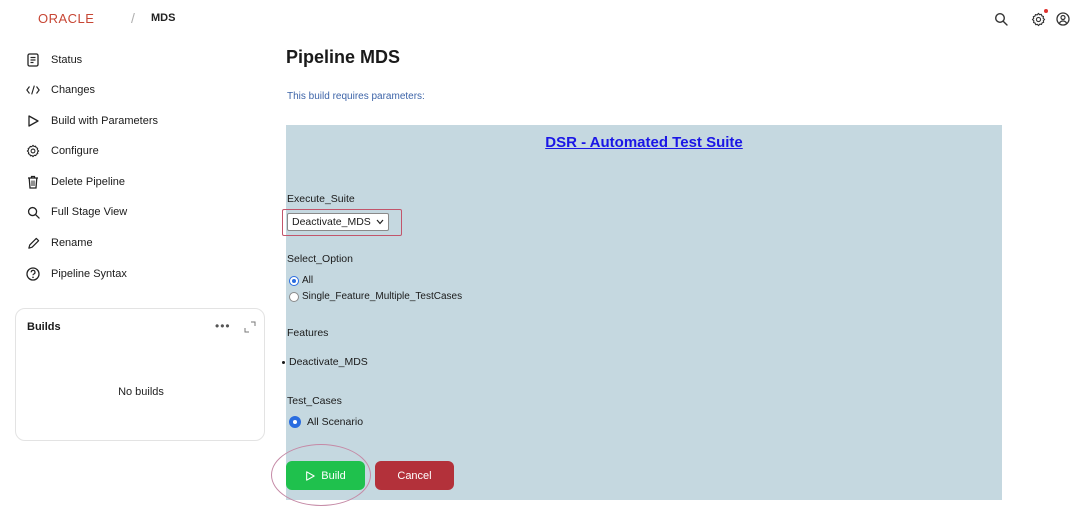 This screenshot has width=1082, height=506. Describe the element at coordinates (33, 182) in the screenshot. I see `trash-icon` at that location.